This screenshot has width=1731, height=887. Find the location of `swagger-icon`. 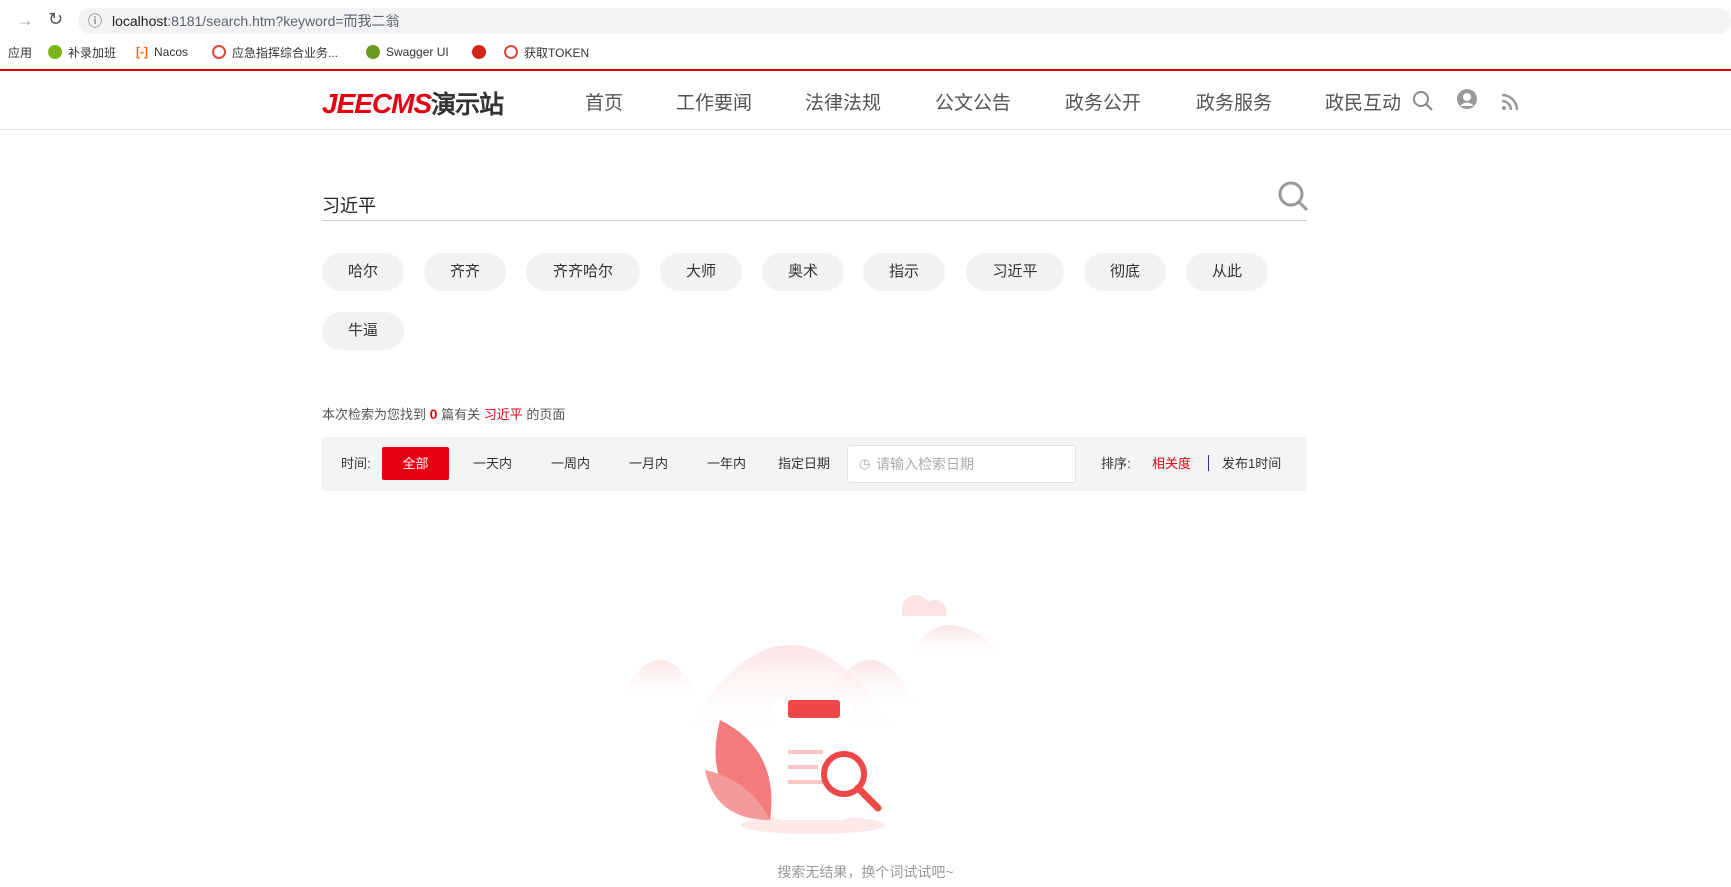

swagger-icon is located at coordinates (373, 52).